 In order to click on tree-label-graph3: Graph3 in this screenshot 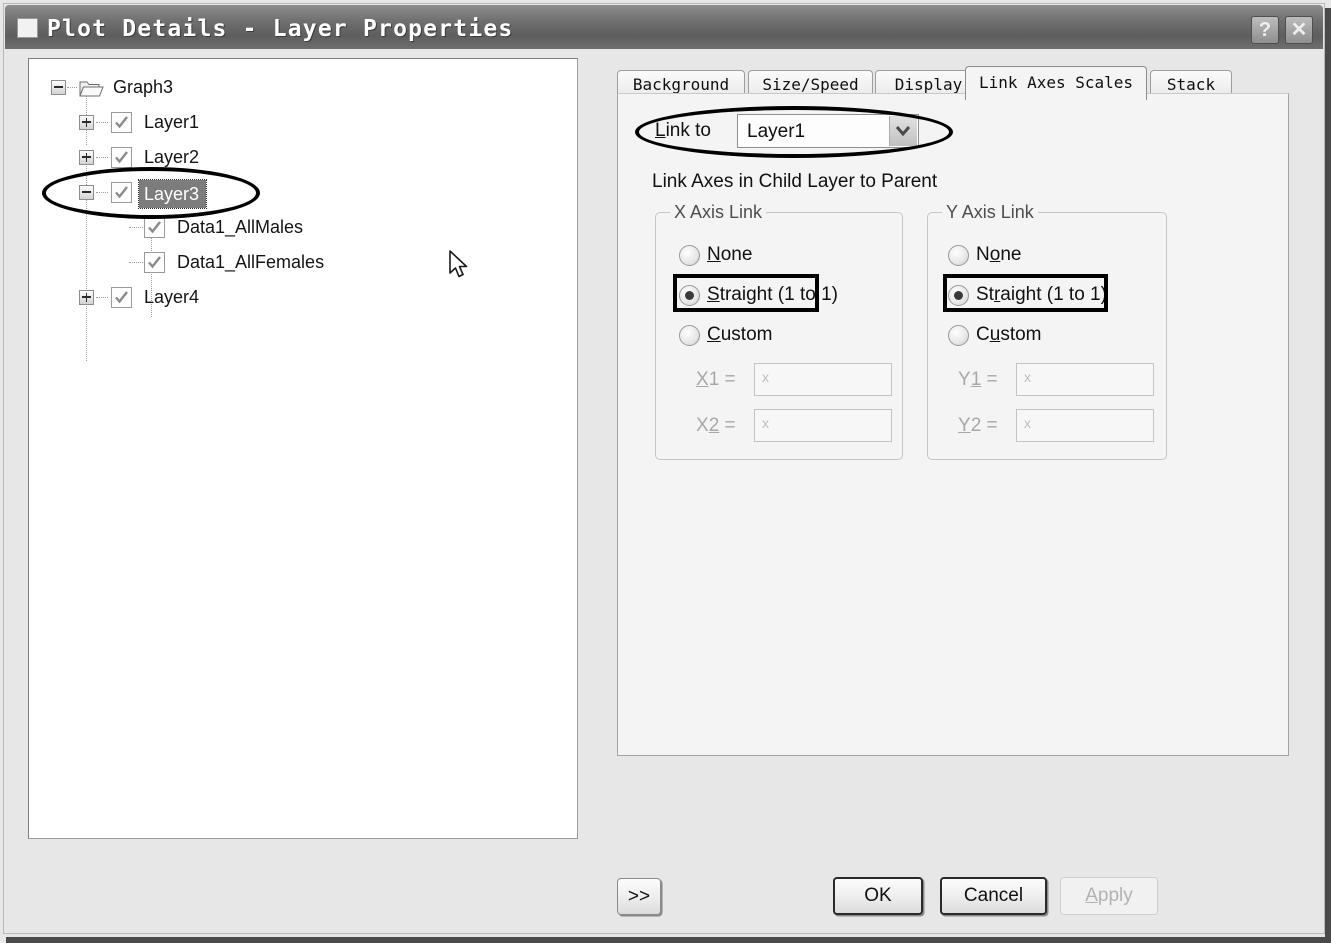, I will do `click(143, 87)`.